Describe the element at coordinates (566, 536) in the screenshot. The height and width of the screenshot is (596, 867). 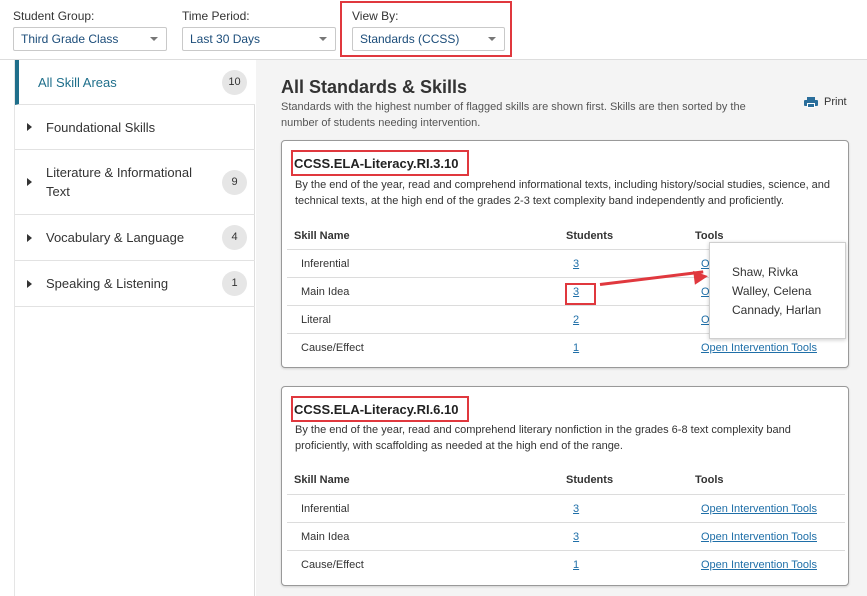
I see `table-row: Main Idea 3 Open Intervention Tools` at that location.